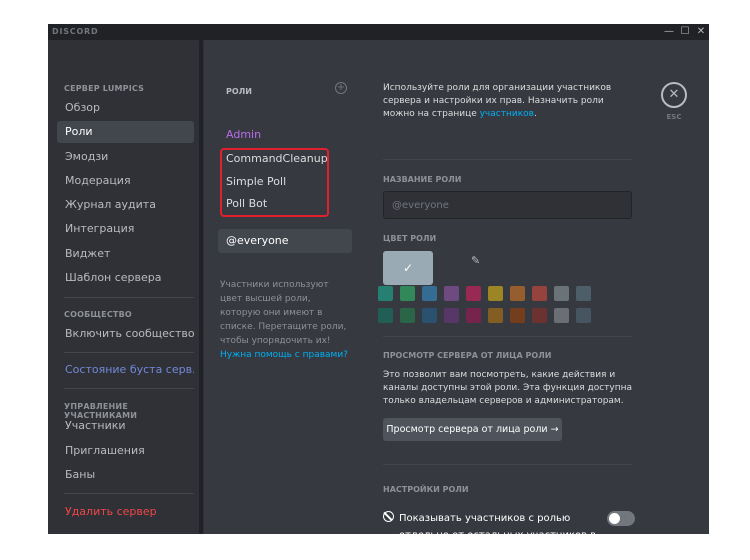 This screenshot has width=750, height=560. Describe the element at coordinates (125, 512) in the screenshot. I see `sidebar-item-delete-server: Удалить сервер` at that location.